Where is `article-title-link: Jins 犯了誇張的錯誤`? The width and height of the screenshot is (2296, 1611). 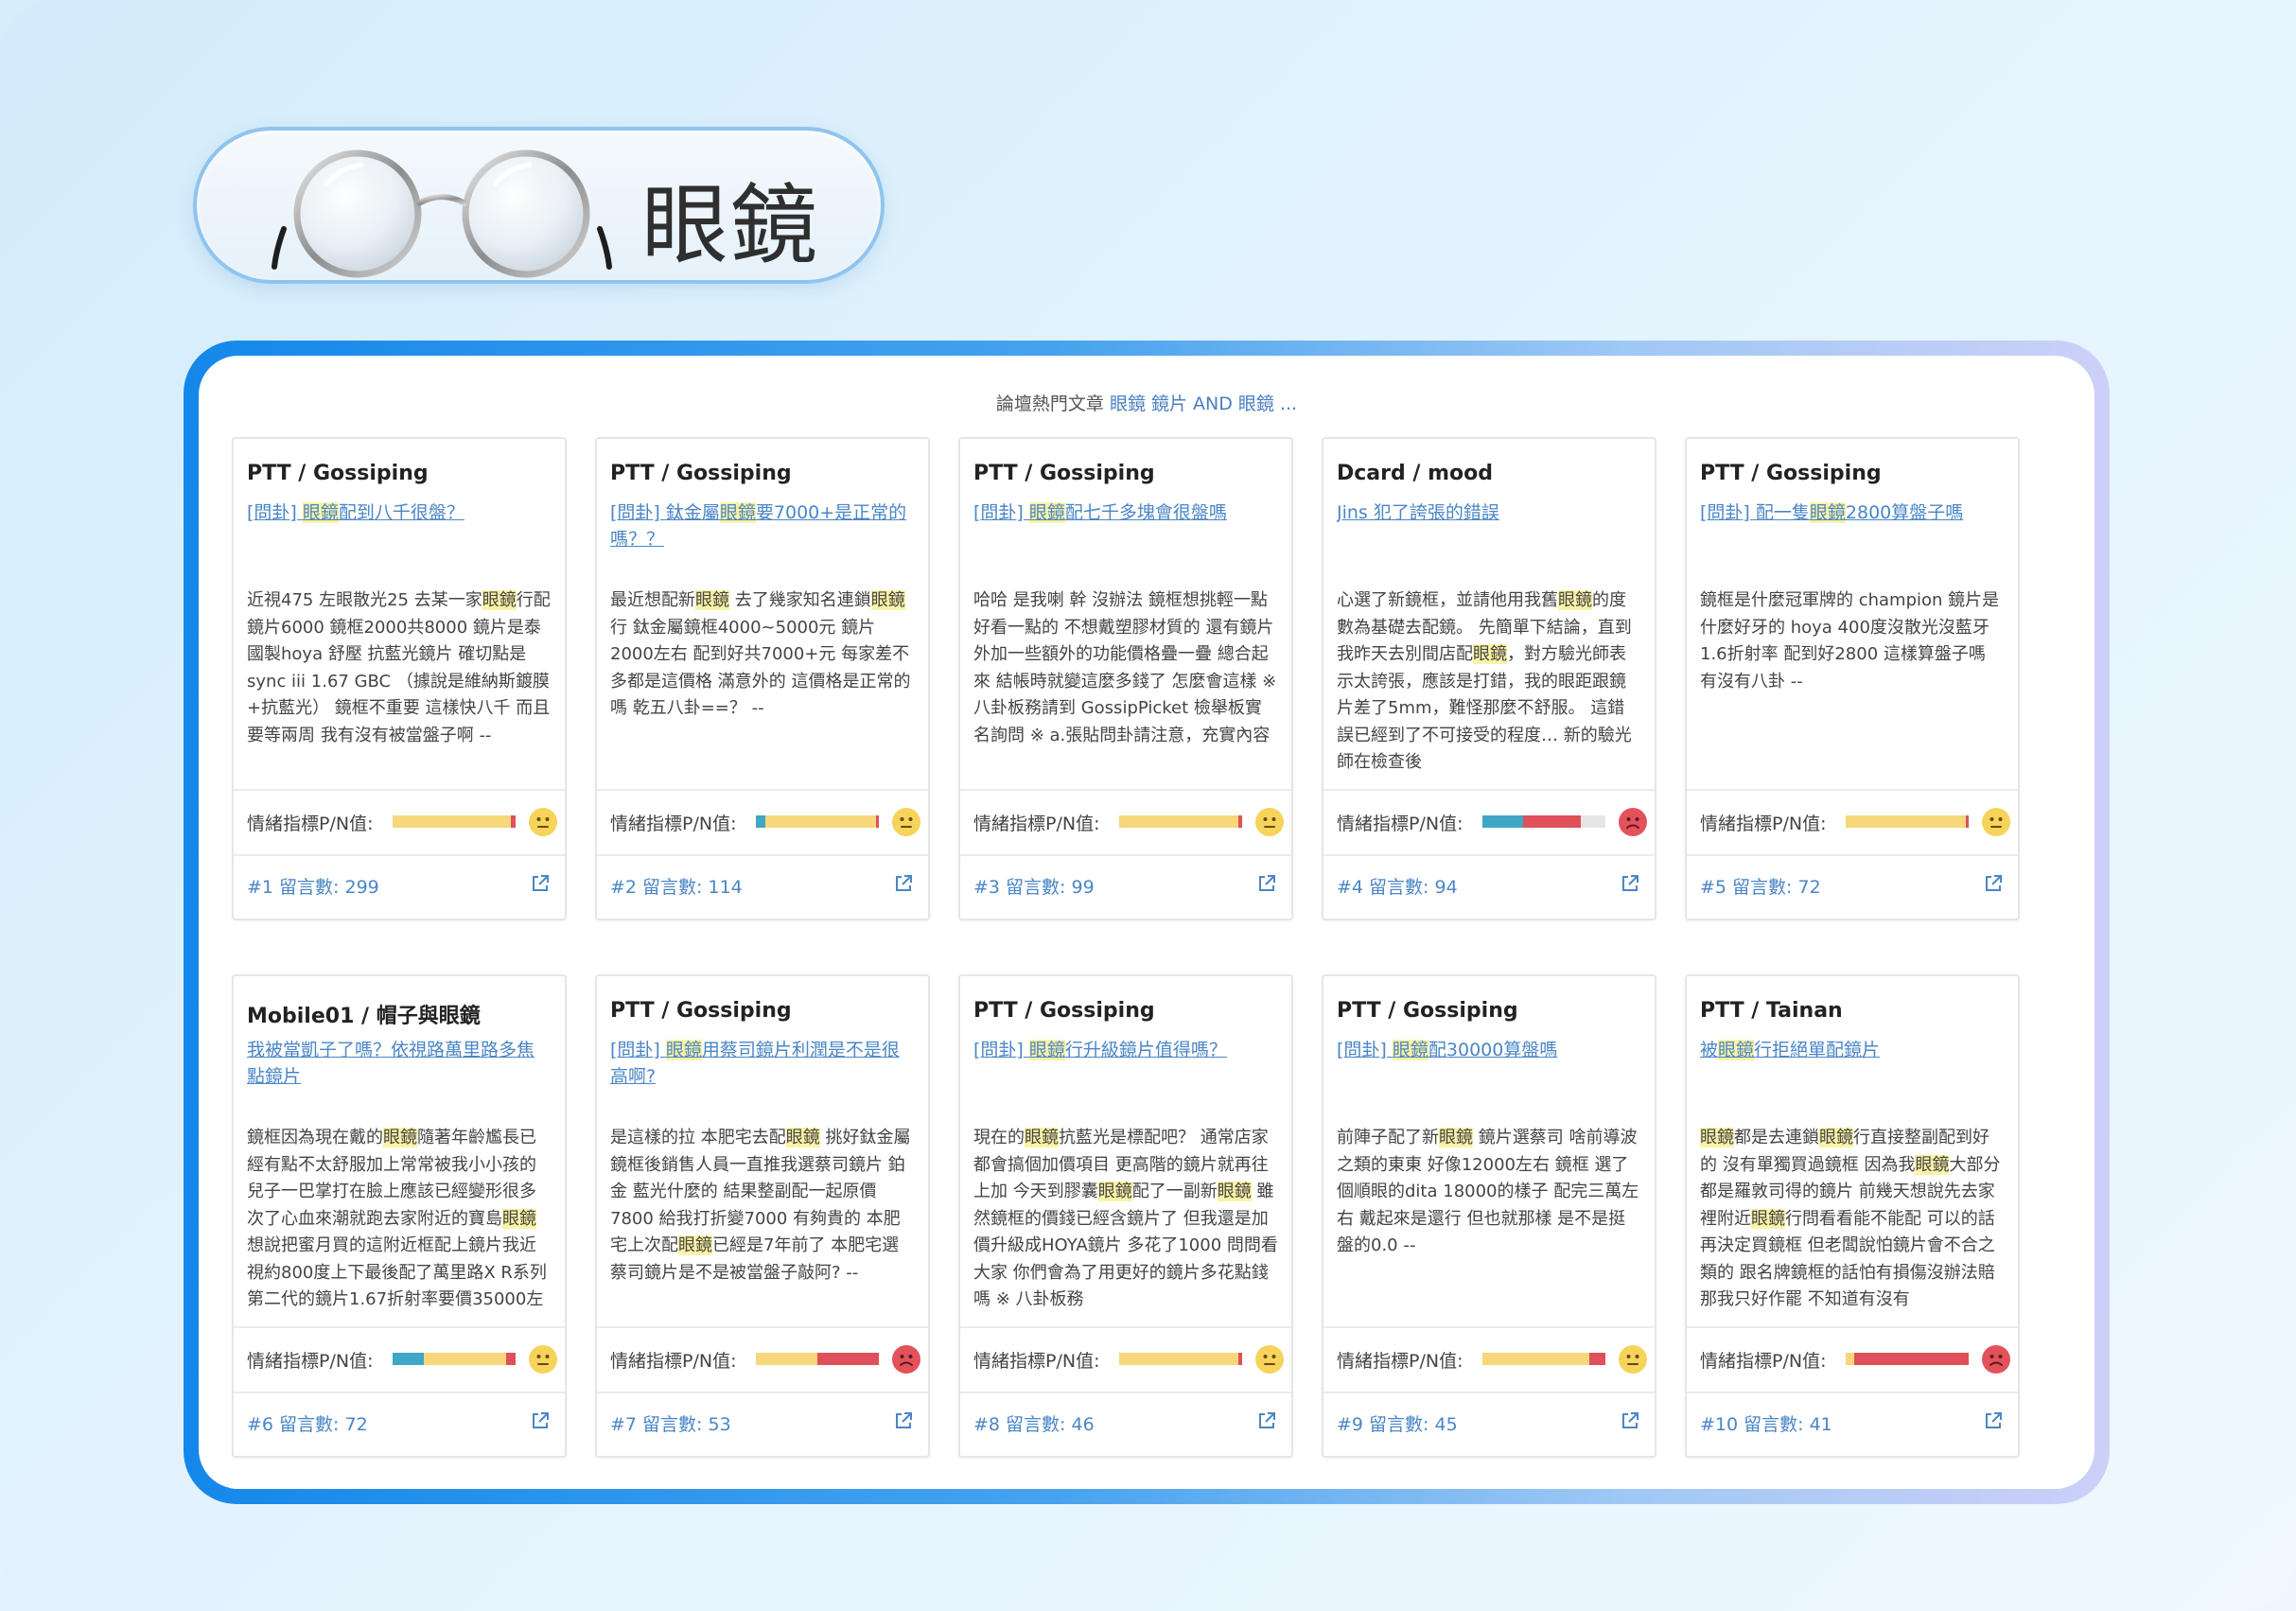 article-title-link: Jins 犯了誇張的錯誤 is located at coordinates (1489, 512).